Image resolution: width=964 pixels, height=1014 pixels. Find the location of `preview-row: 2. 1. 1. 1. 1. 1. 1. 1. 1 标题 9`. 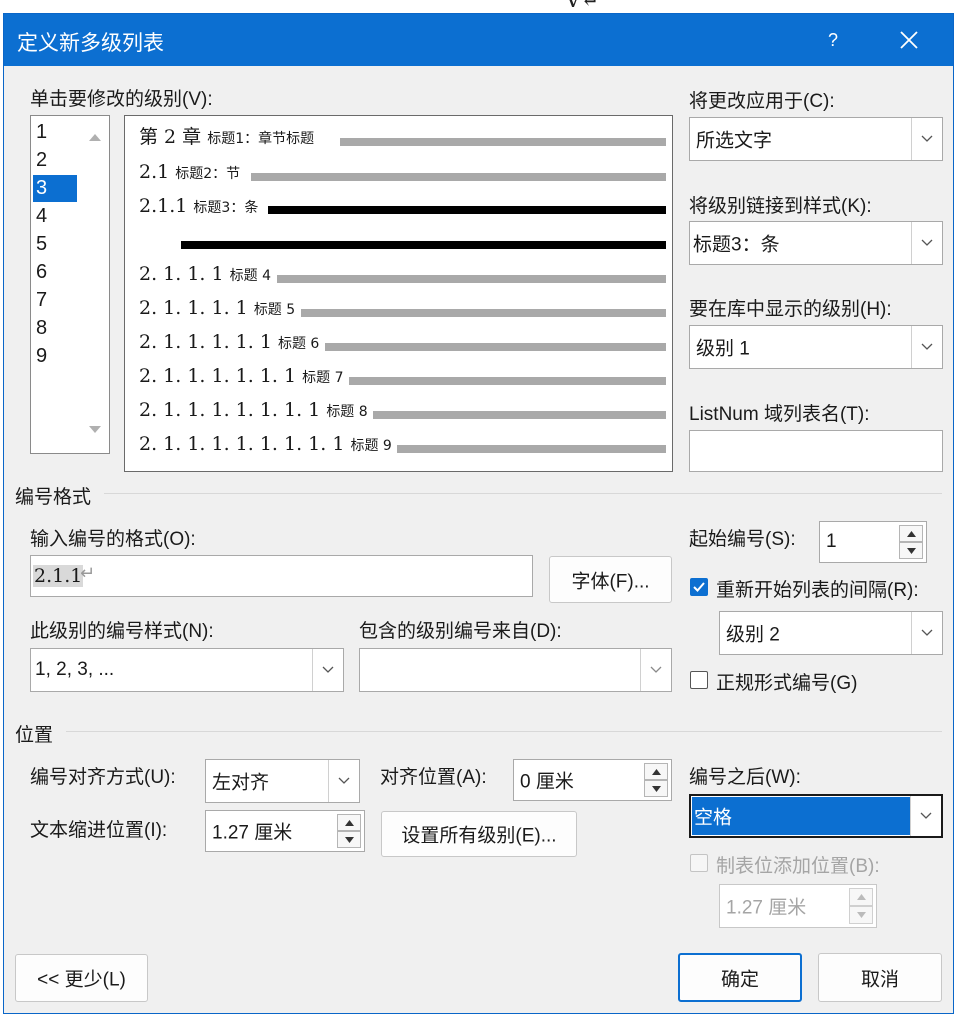

preview-row: 2. 1. 1. 1. 1. 1. 1. 1. 1 标题 9 is located at coordinates (398, 444).